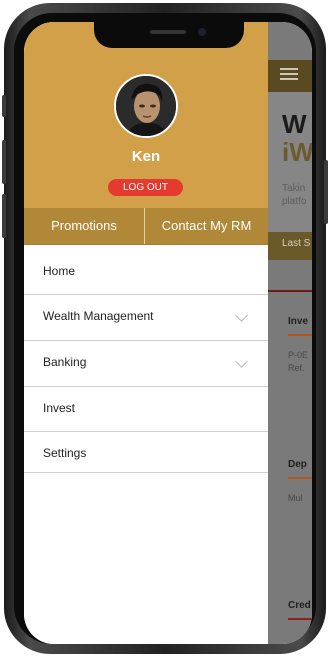 The height and width of the screenshot is (657, 330). I want to click on quick-links-bar: Promotions Contact My RM, so click(146, 226).